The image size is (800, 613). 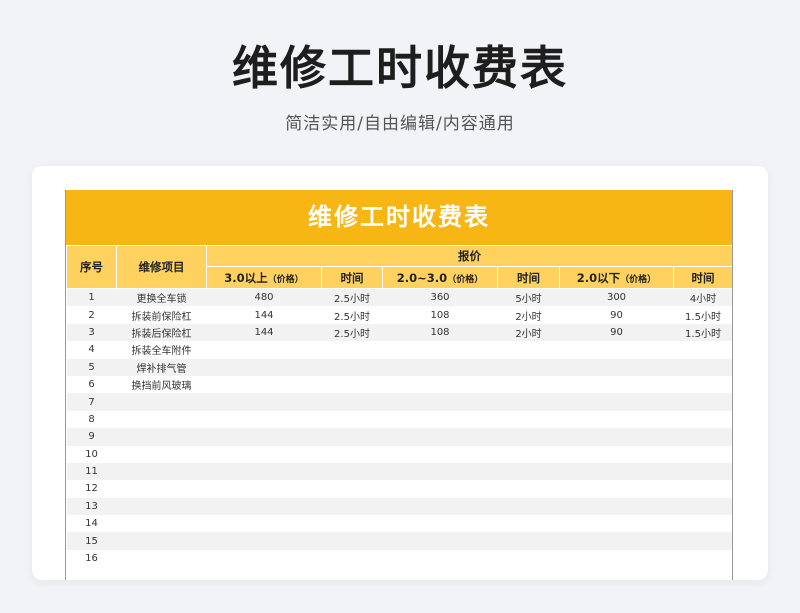 What do you see at coordinates (91, 506) in the screenshot?
I see `cell-seq: 13` at bounding box center [91, 506].